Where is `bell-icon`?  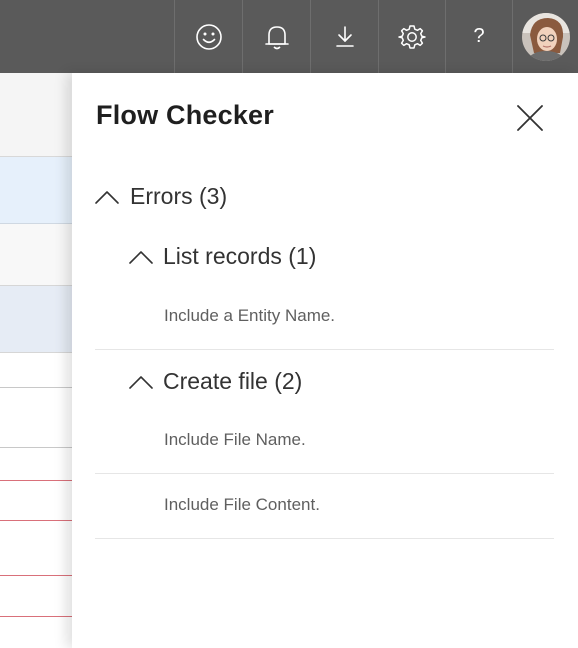 bell-icon is located at coordinates (277, 37).